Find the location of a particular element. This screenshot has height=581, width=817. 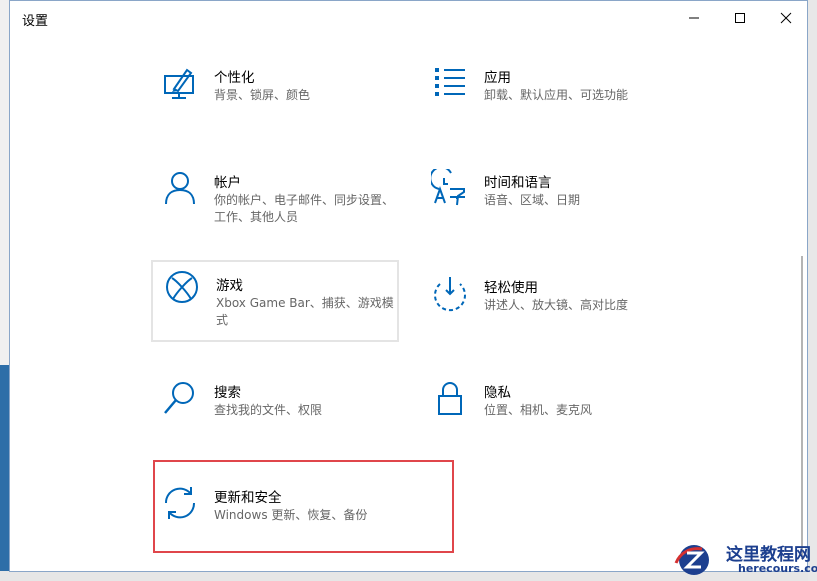

tile-name: 应用 is located at coordinates (497, 78).